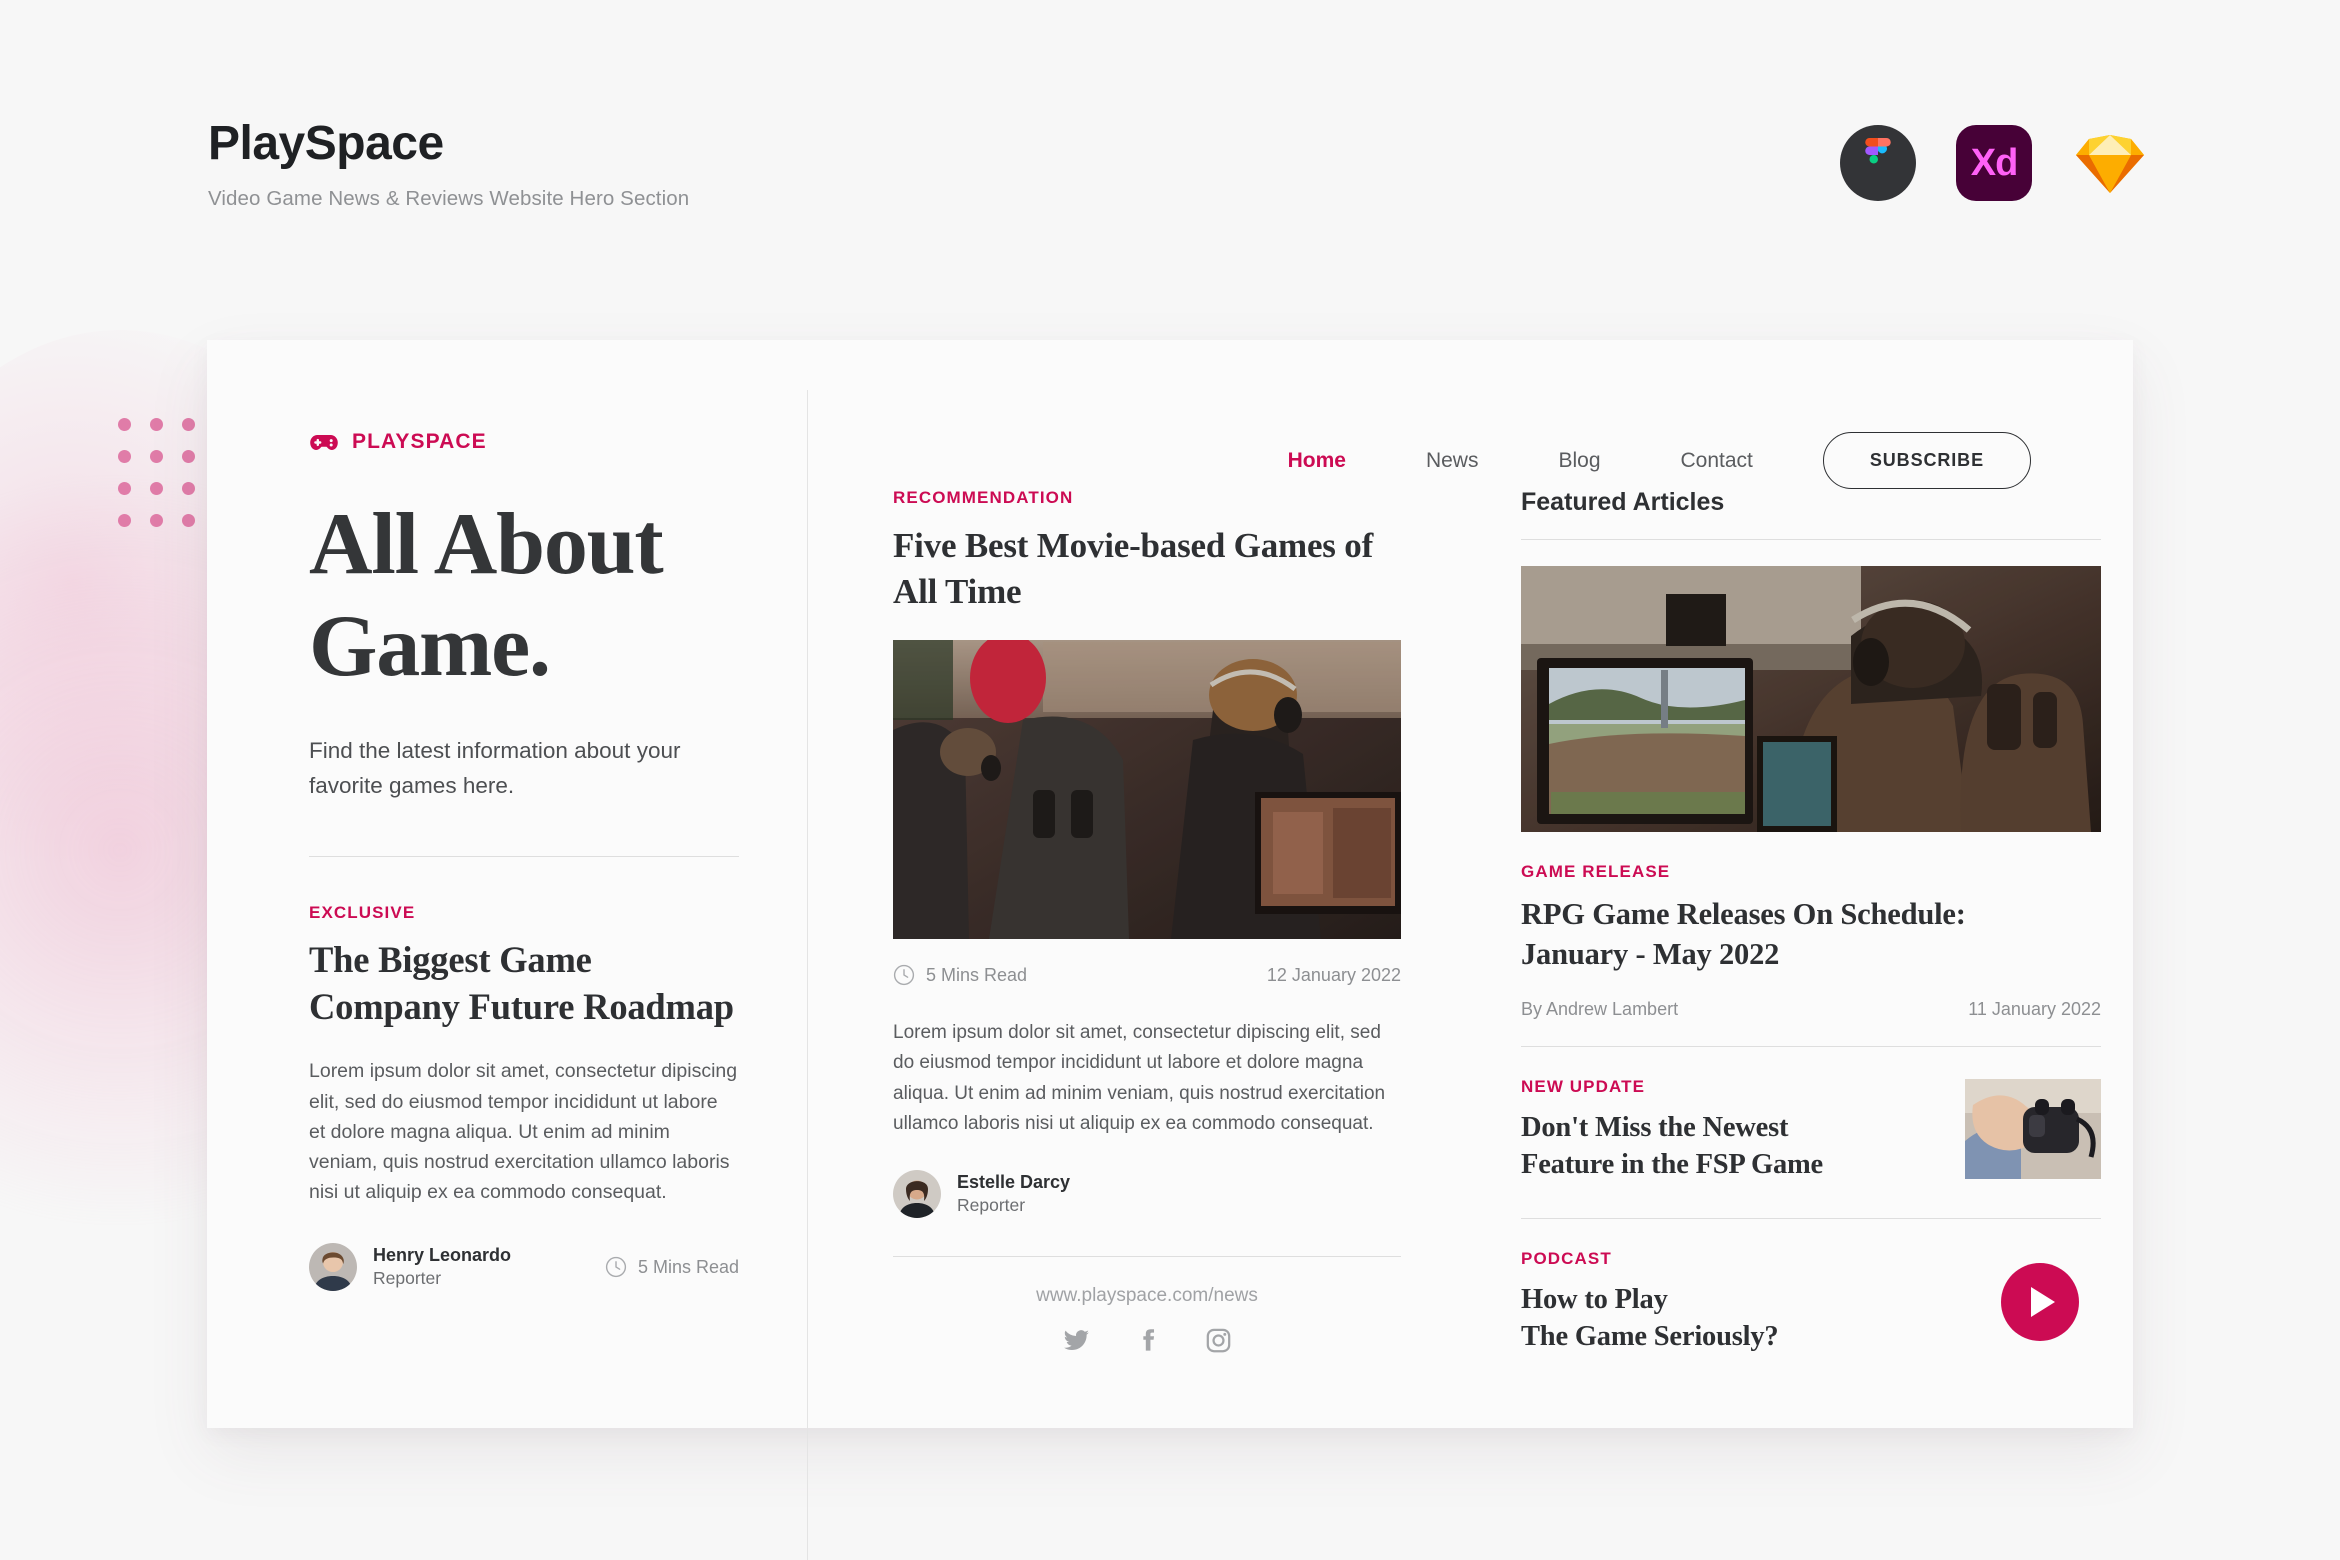  I want to click on featured-podcast-item: PODCAST How to Play The Game Seriously?, so click(1811, 1302).